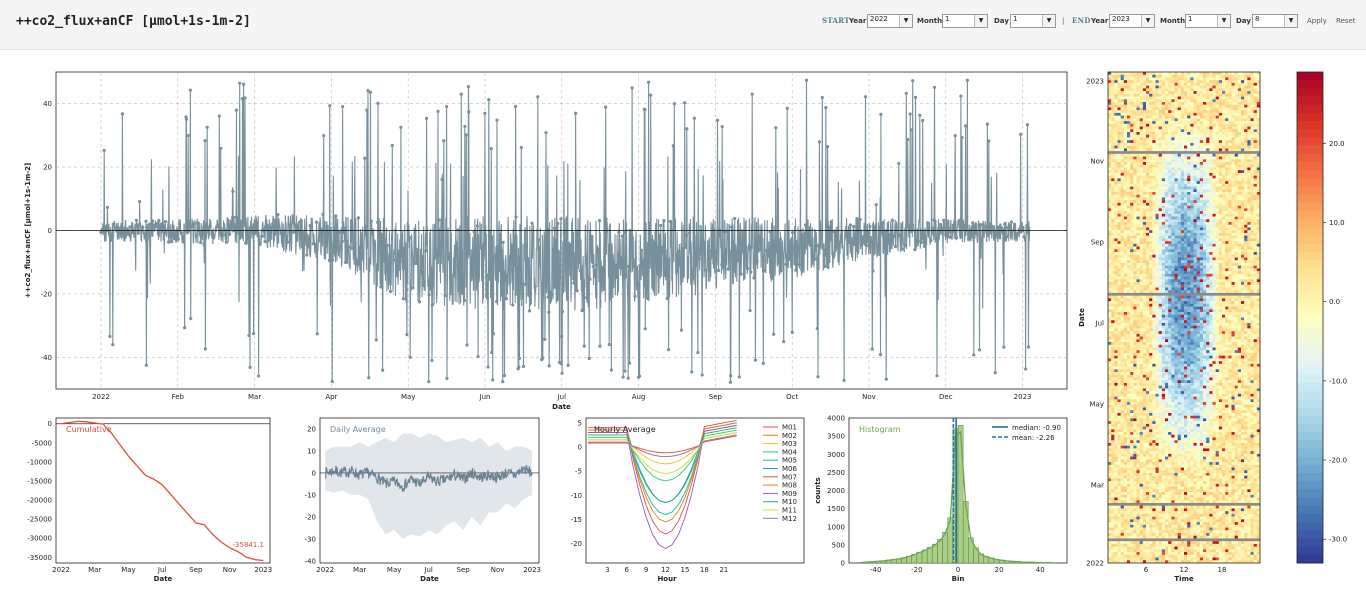 This screenshot has height=593, width=1366. What do you see at coordinates (358, 429) in the screenshot?
I see `chart-title: Daily Average` at bounding box center [358, 429].